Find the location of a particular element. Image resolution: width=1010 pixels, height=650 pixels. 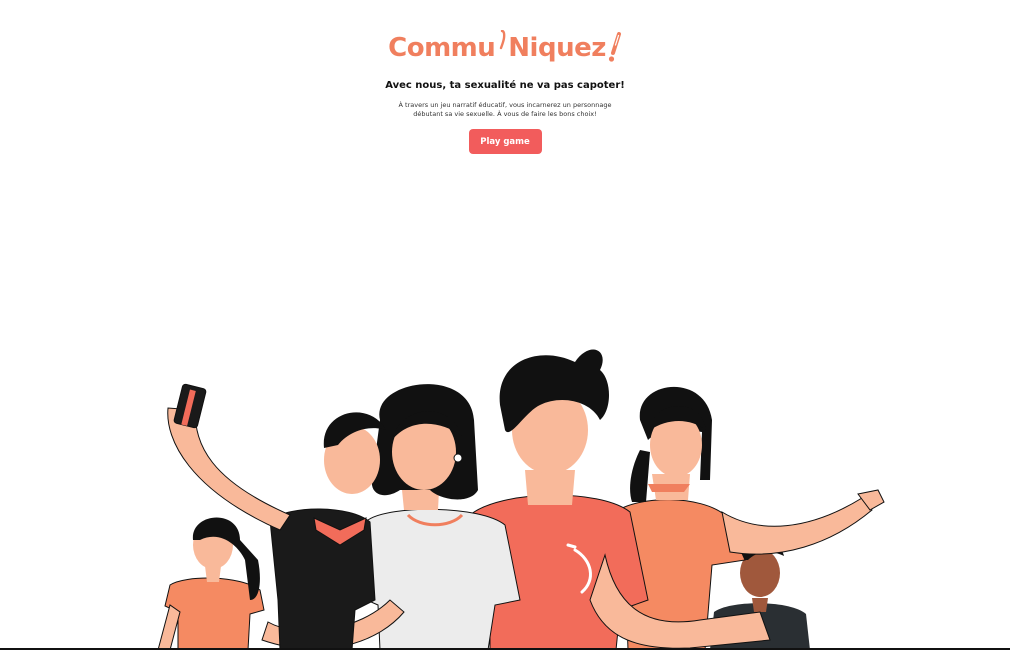

logo: Commu Niquez is located at coordinates (505, 48).